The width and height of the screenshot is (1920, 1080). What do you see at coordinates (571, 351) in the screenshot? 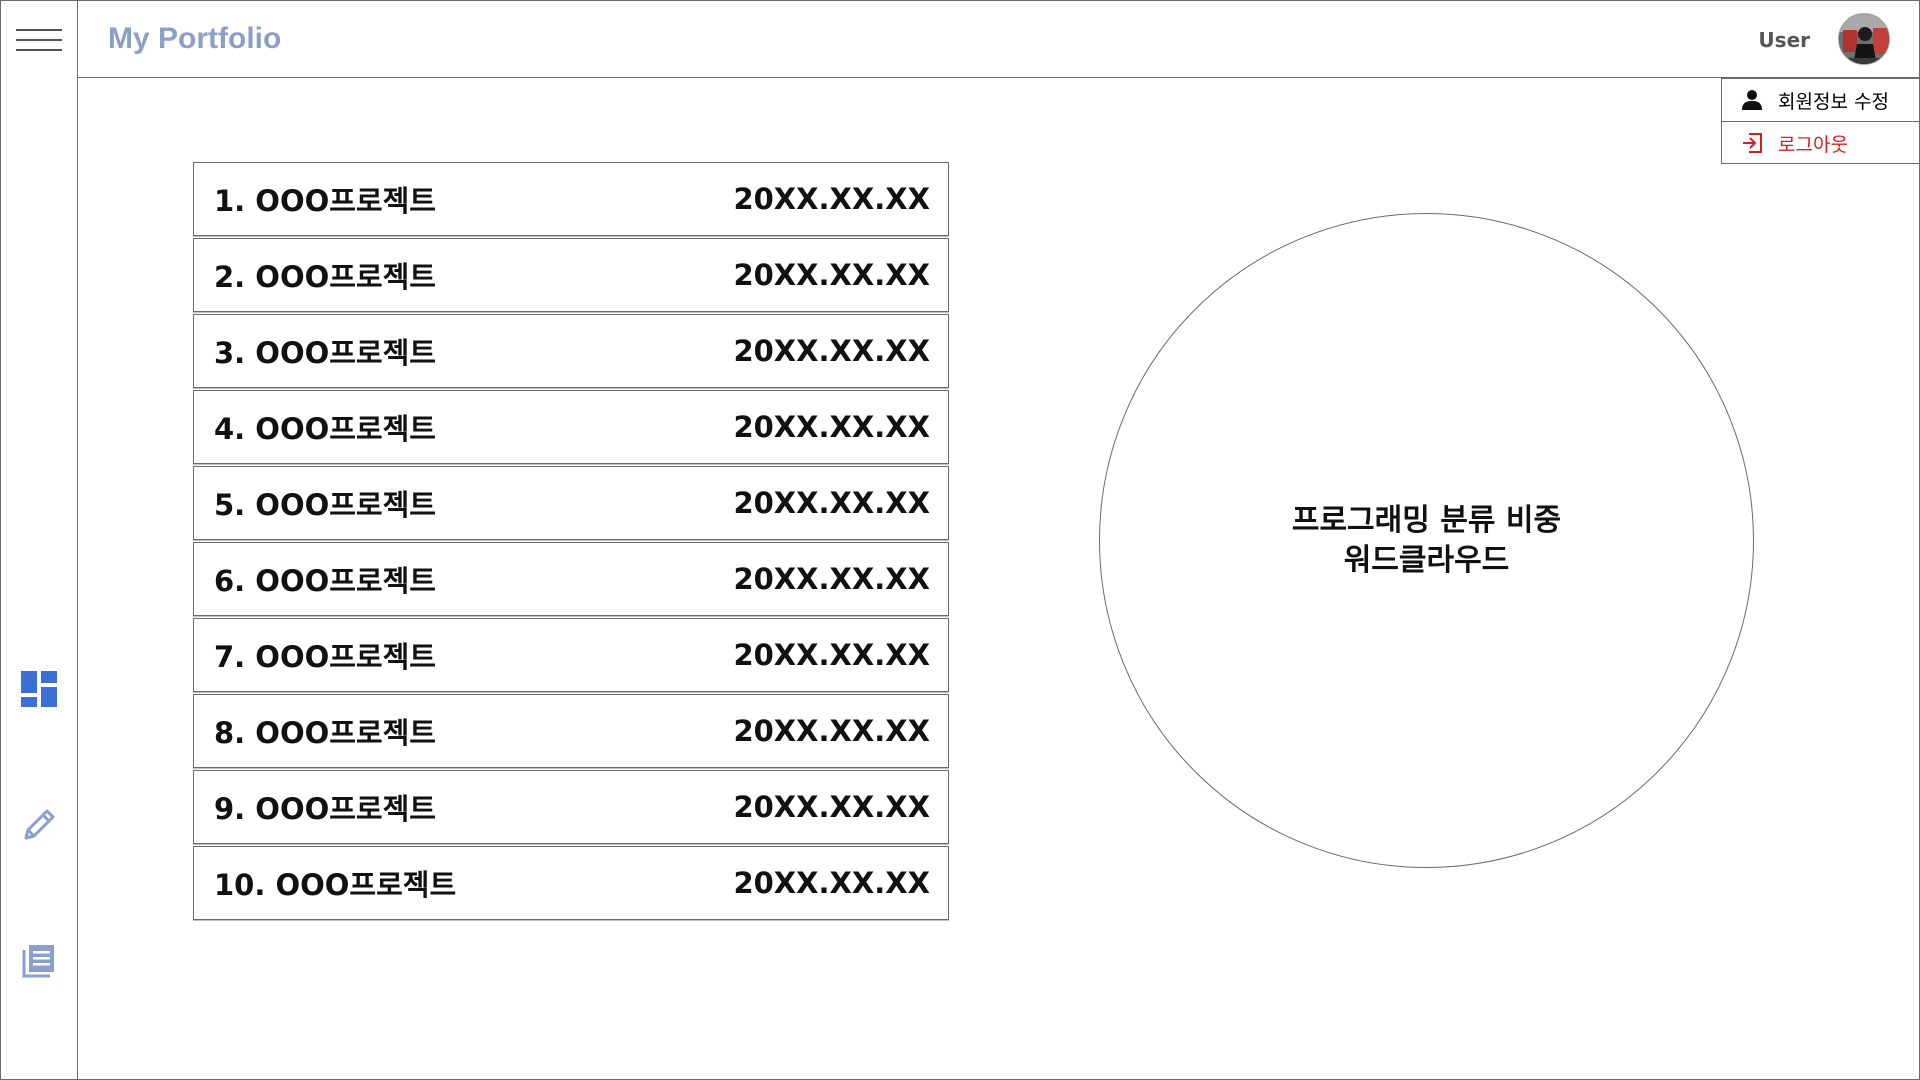
I see `project-row: 3. OOO프로젝트 20XX.XX.XX` at bounding box center [571, 351].